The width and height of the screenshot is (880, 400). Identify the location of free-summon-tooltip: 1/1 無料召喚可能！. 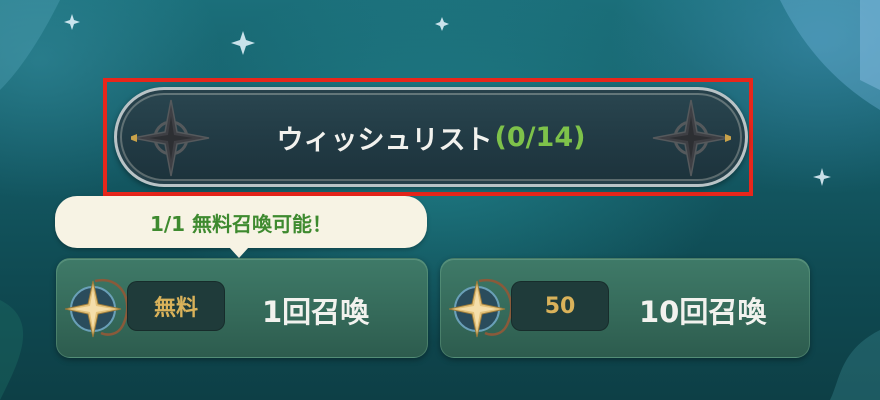
(241, 227).